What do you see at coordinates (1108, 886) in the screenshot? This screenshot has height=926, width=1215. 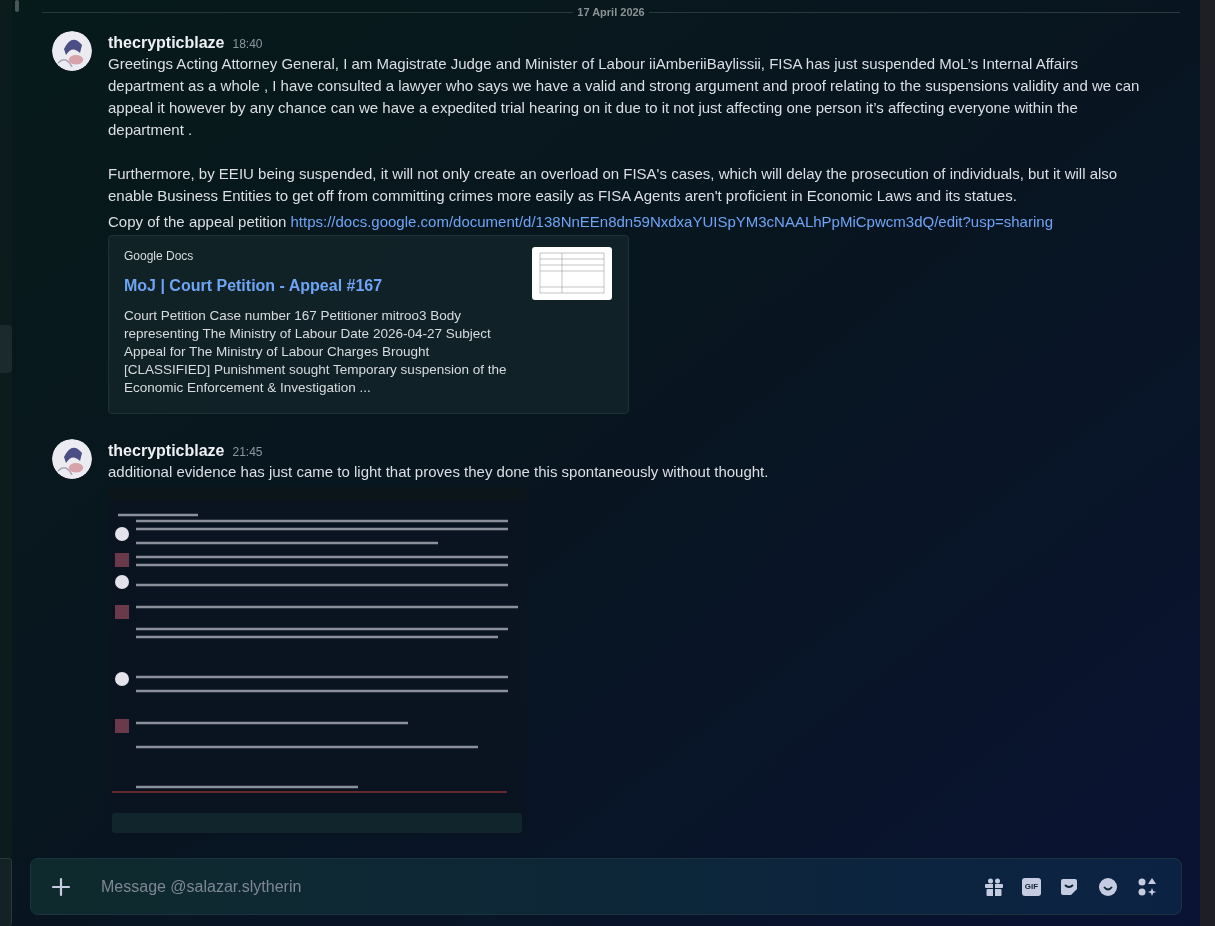 I see `emoji-icon` at bounding box center [1108, 886].